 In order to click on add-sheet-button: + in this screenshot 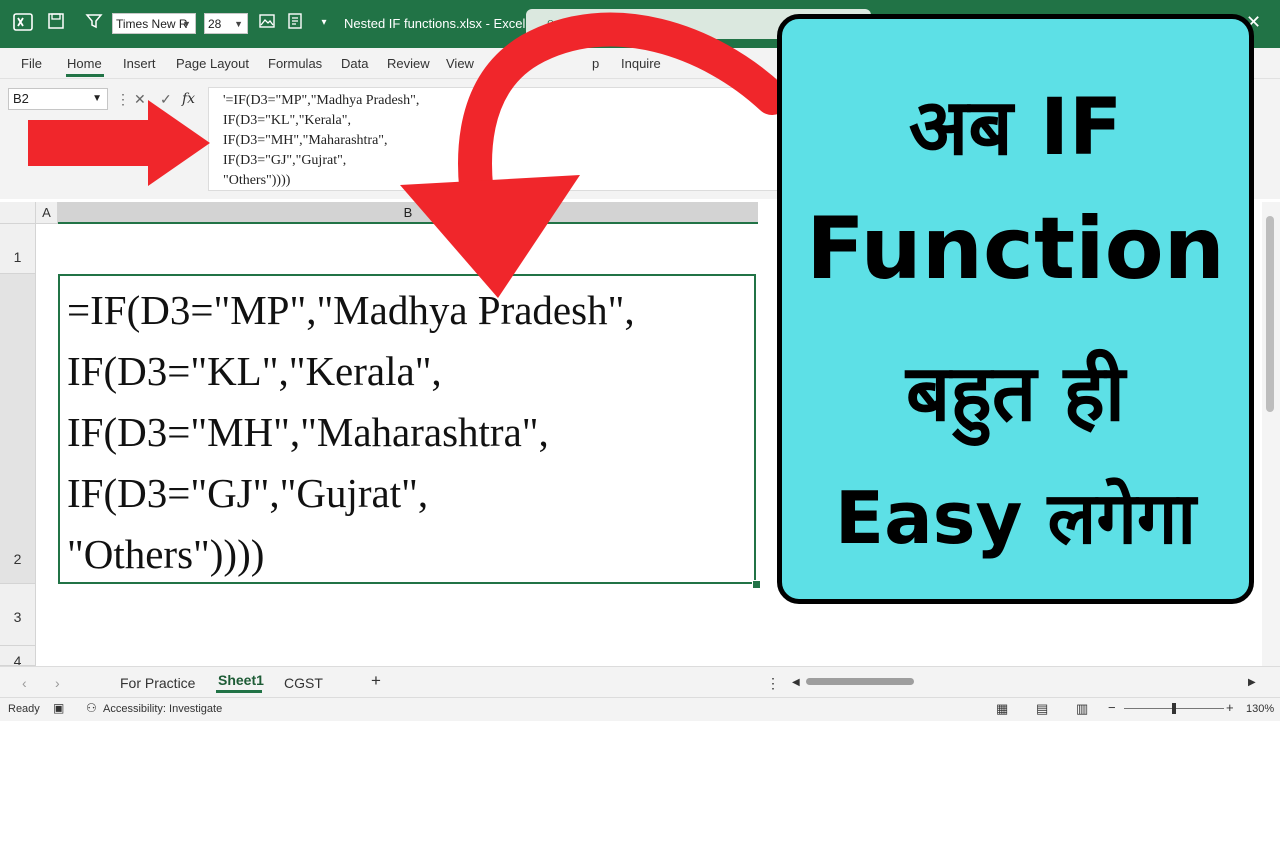, I will do `click(376, 681)`.